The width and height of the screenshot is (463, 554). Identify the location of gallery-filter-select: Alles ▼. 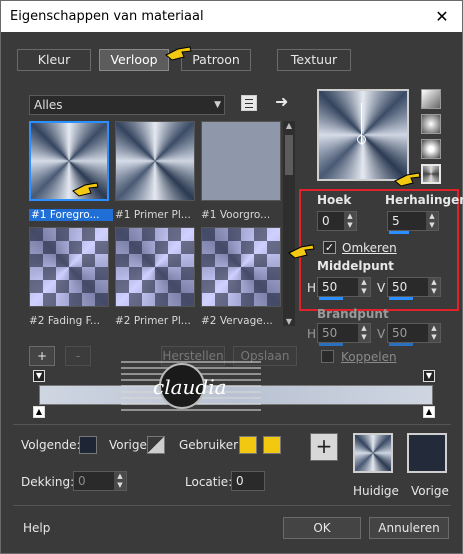
(127, 105).